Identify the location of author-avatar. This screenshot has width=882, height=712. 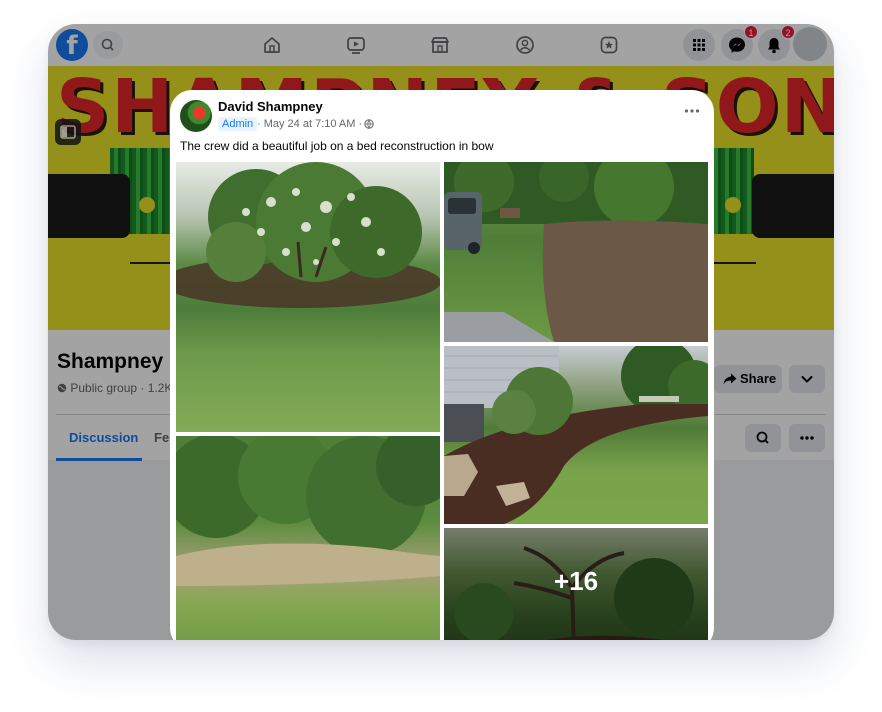
(196, 116).